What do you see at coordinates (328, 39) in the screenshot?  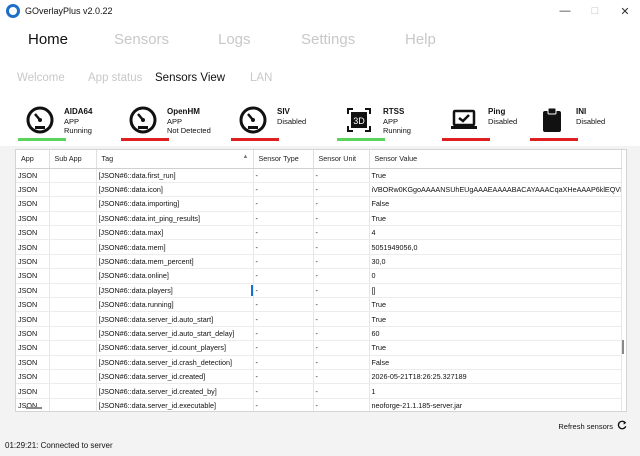 I see `tab-settings: Settings` at bounding box center [328, 39].